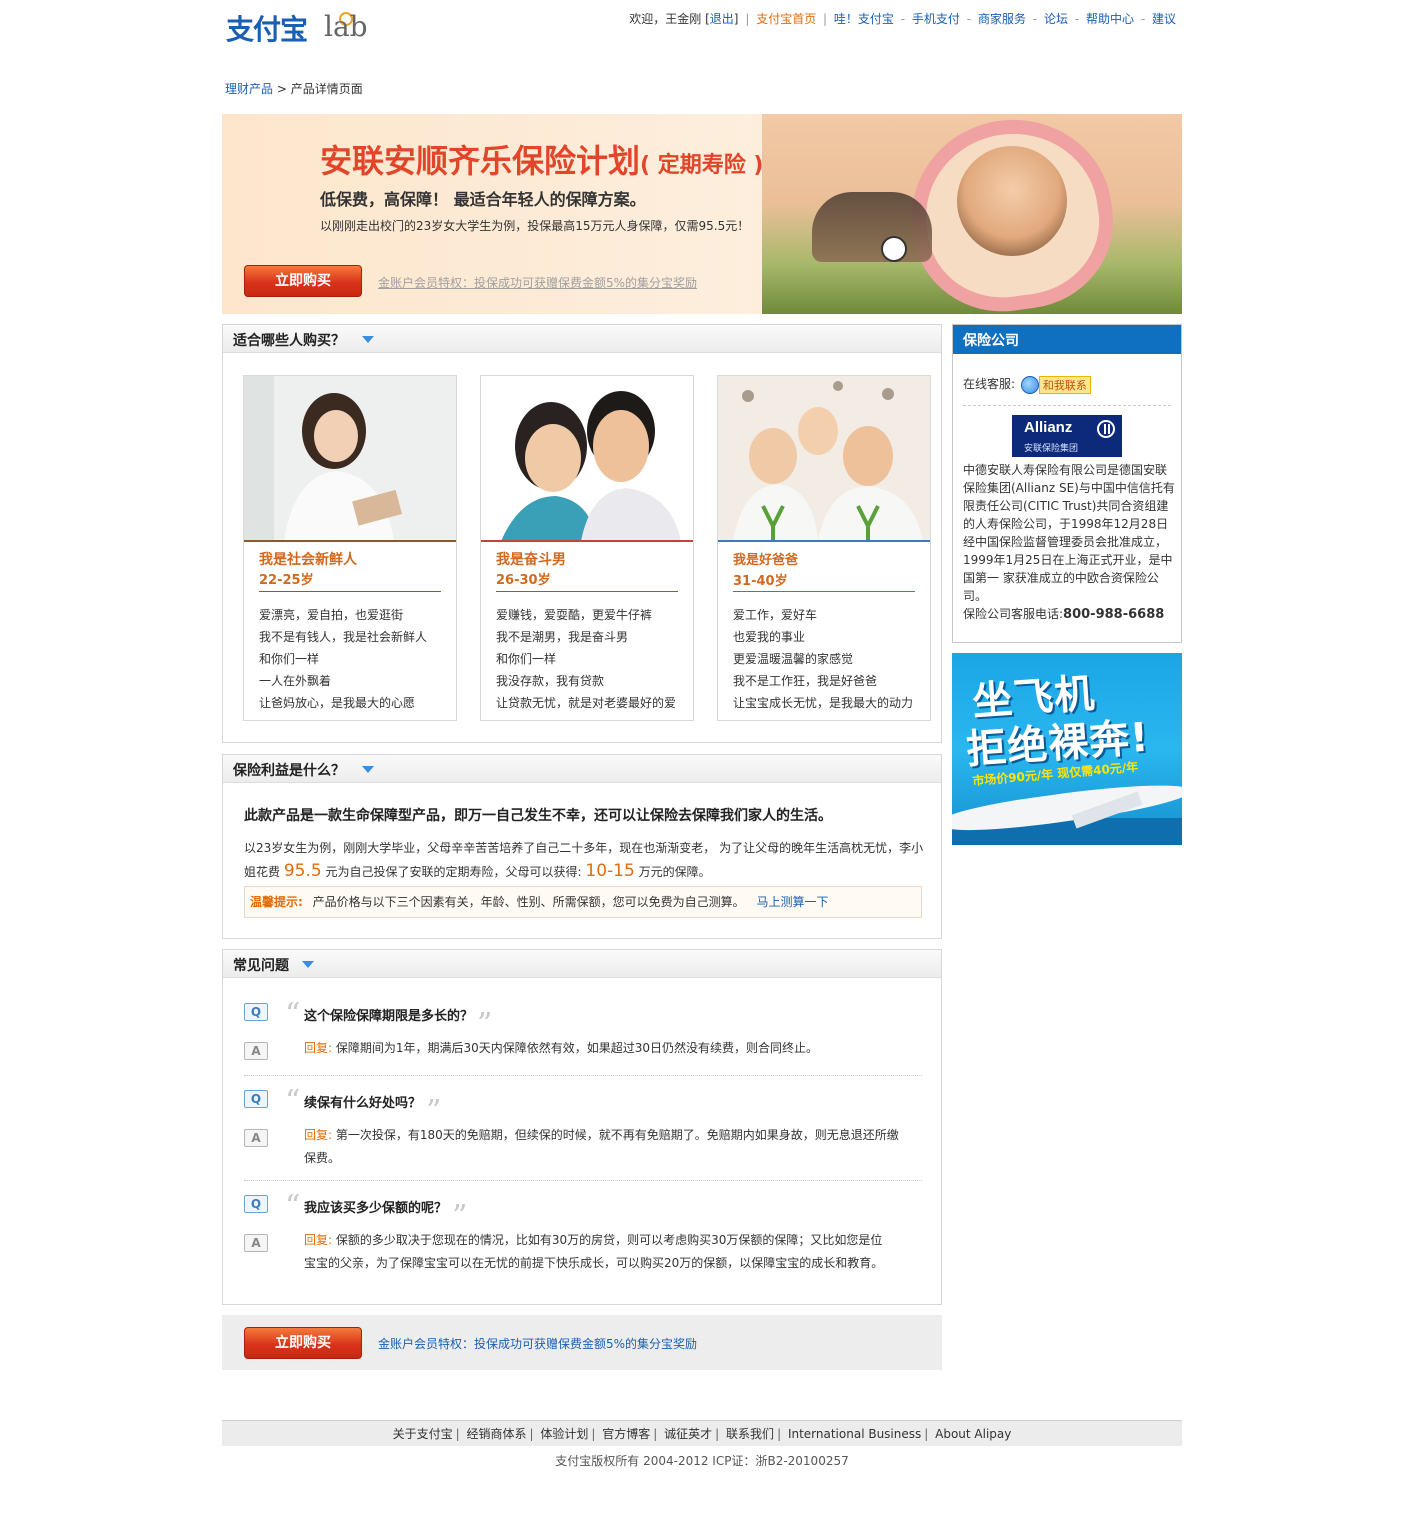 This screenshot has width=1403, height=1528. I want to click on persona-age: 31-40岁, so click(760, 581).